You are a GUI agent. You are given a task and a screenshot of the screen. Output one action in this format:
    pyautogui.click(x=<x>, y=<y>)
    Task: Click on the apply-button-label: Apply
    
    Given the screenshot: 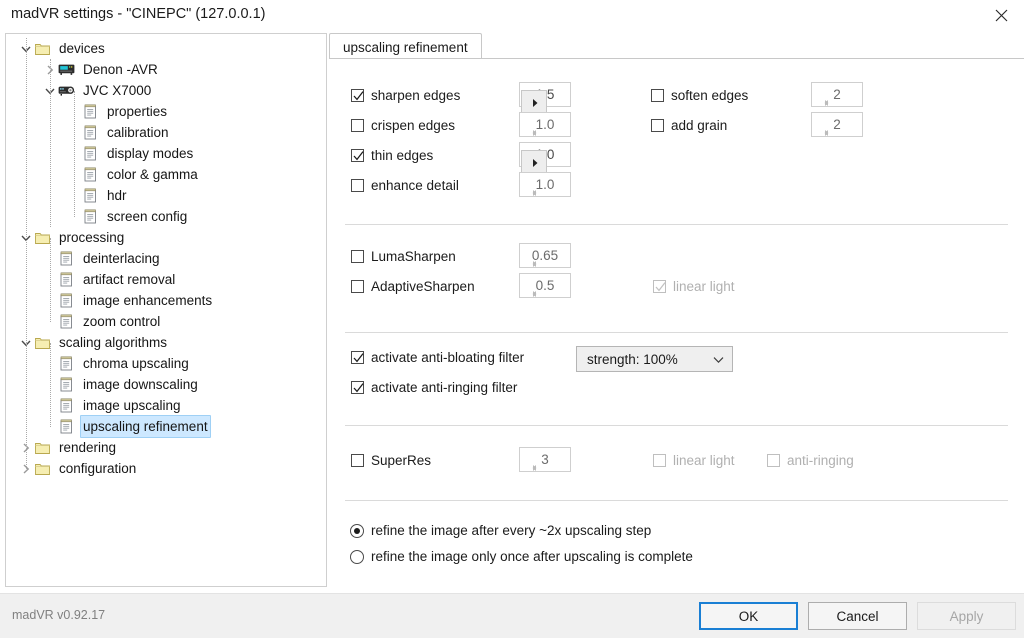 What is the action you would take?
    pyautogui.click(x=966, y=616)
    